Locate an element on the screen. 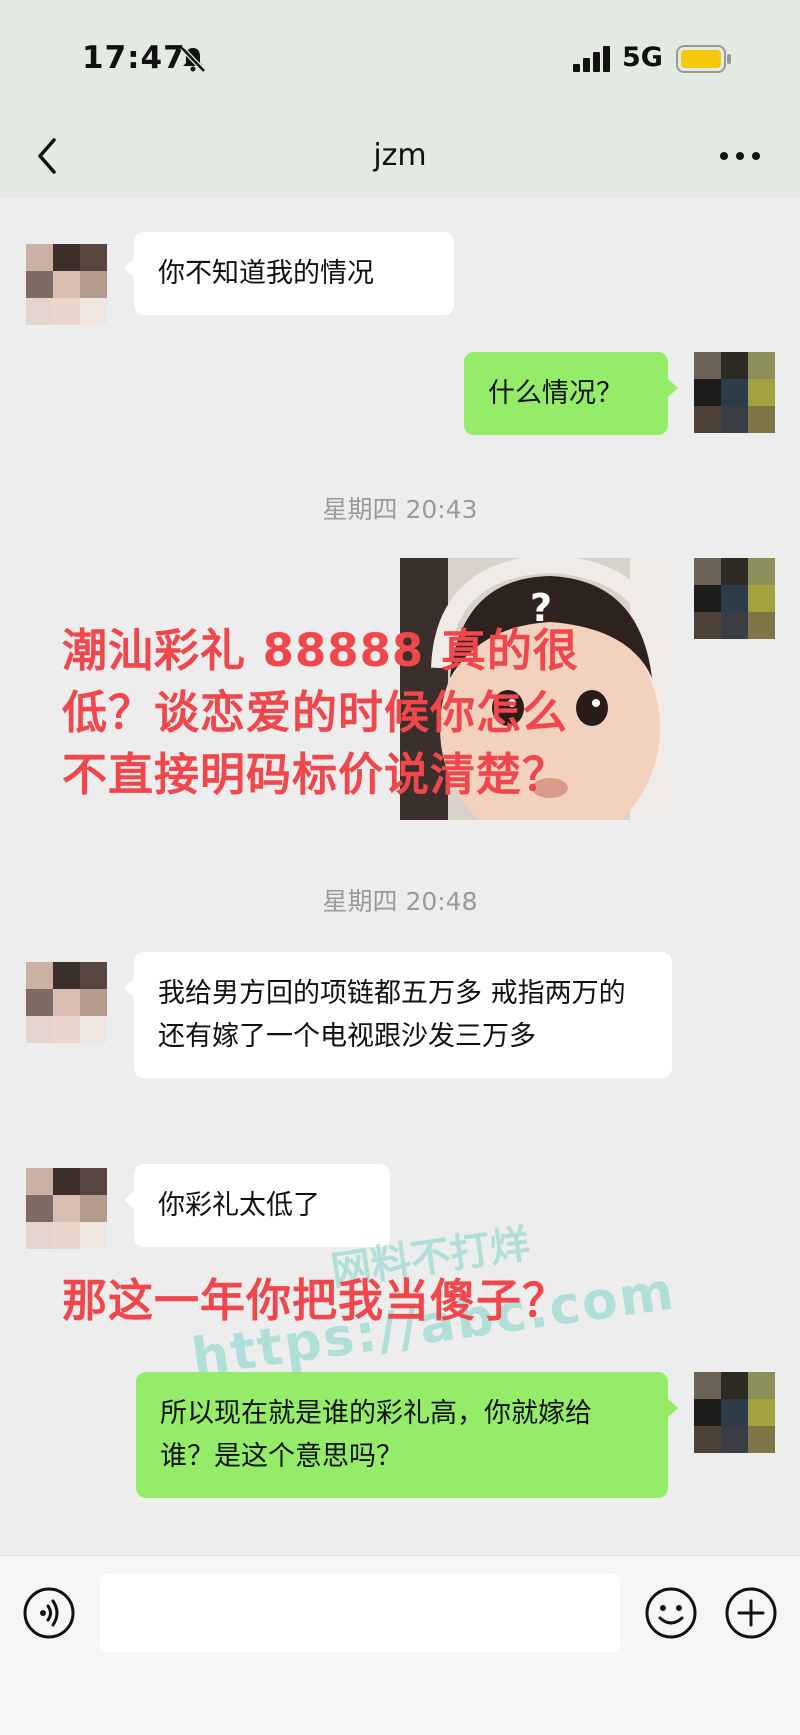  message-input is located at coordinates (360, 1613).